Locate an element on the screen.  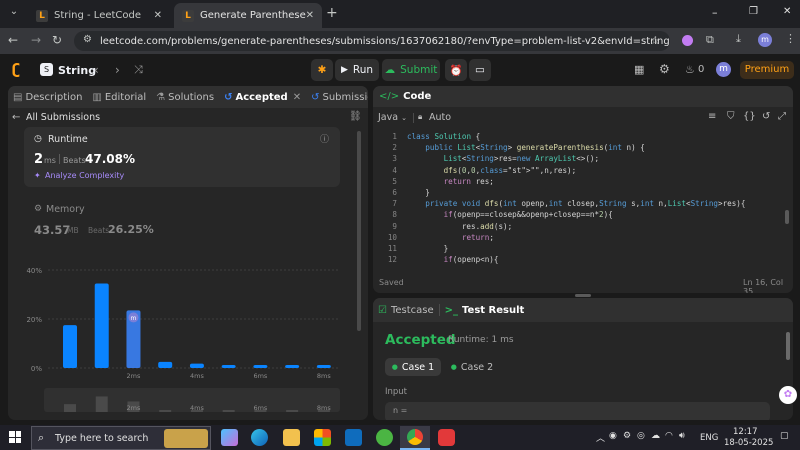
taskbar-search-box: ⌕ Type here to search is located at coordinates (121, 438).